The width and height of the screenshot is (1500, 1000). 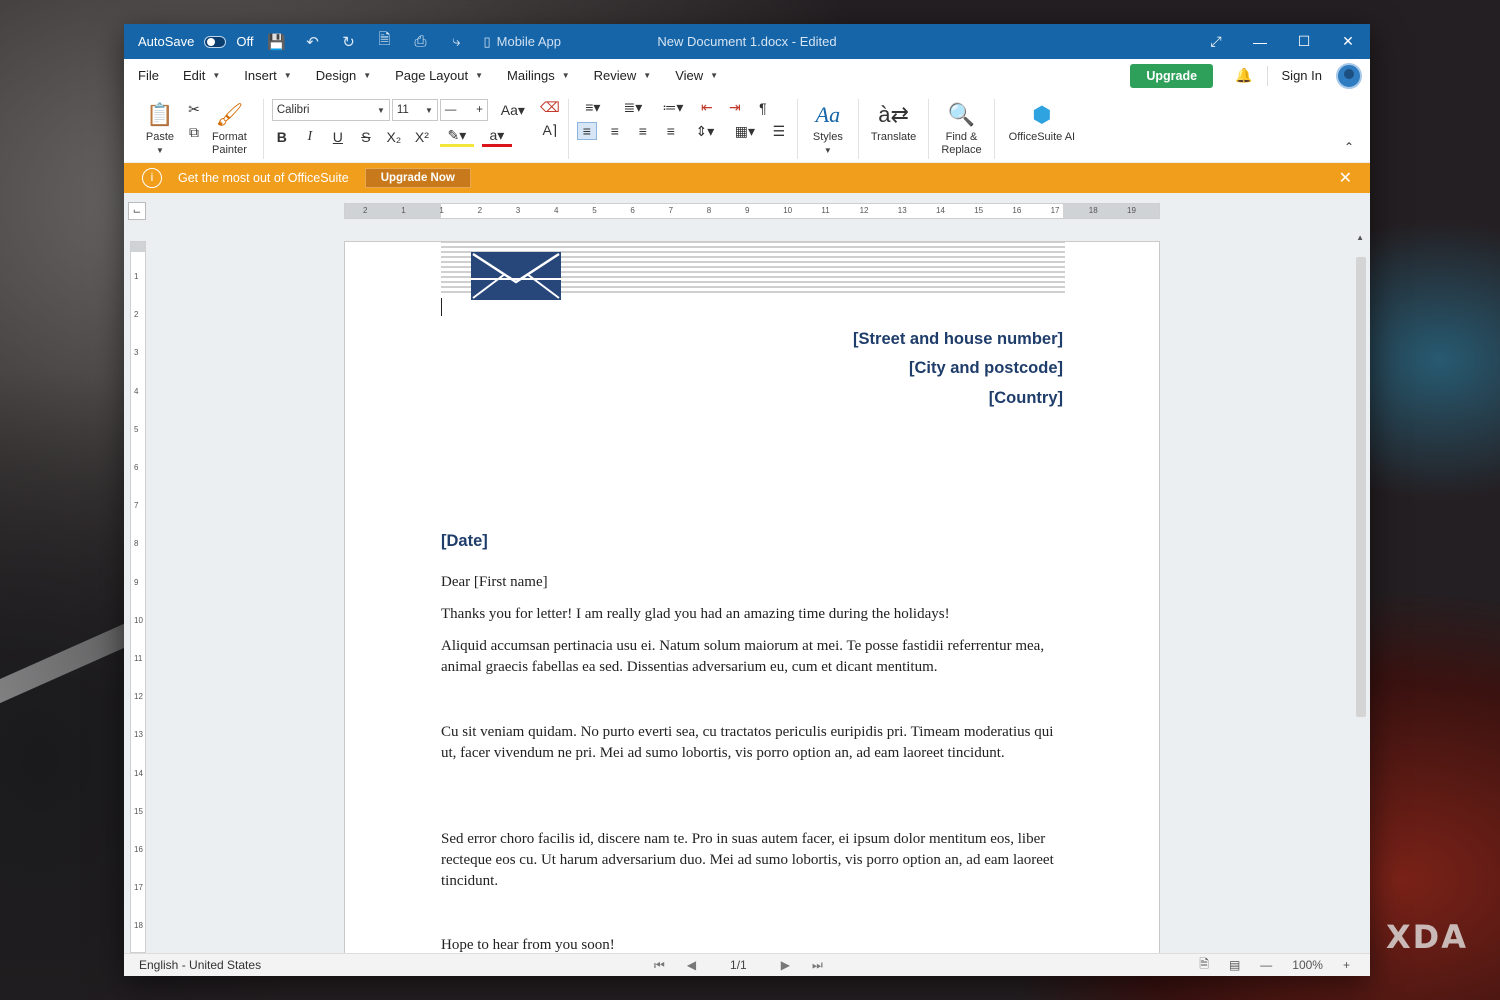 I want to click on share-icon: ⤷, so click(x=456, y=41).